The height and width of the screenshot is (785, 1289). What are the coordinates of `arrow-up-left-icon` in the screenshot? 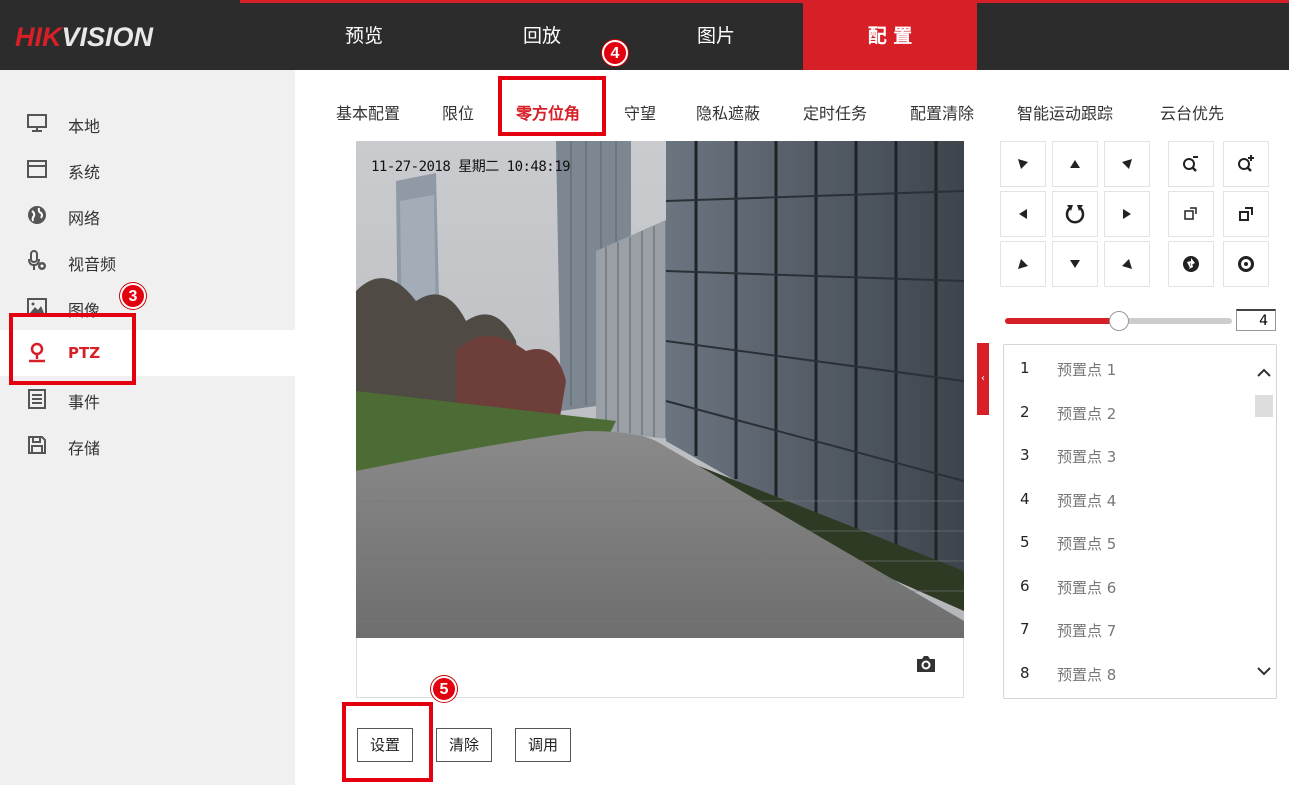 It's located at (1023, 164).